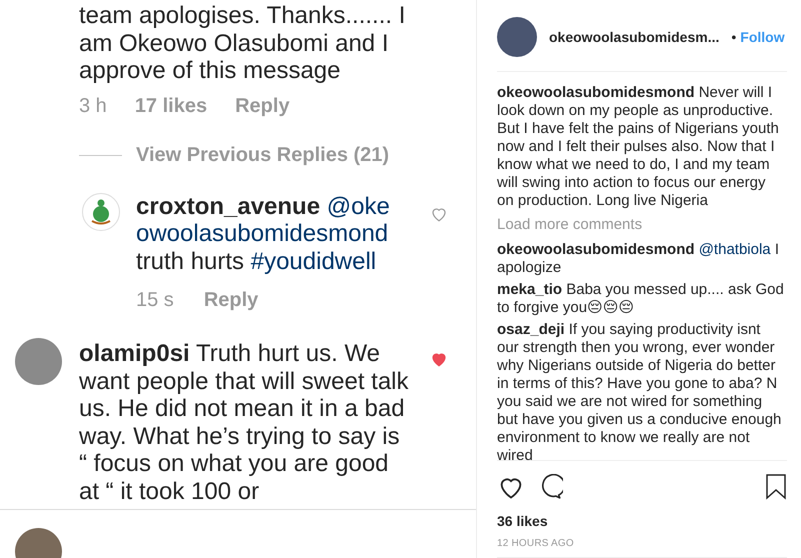 This screenshot has width=801, height=558. Describe the element at coordinates (228, 206) in the screenshot. I see `username-link: croxton_avenue` at that location.